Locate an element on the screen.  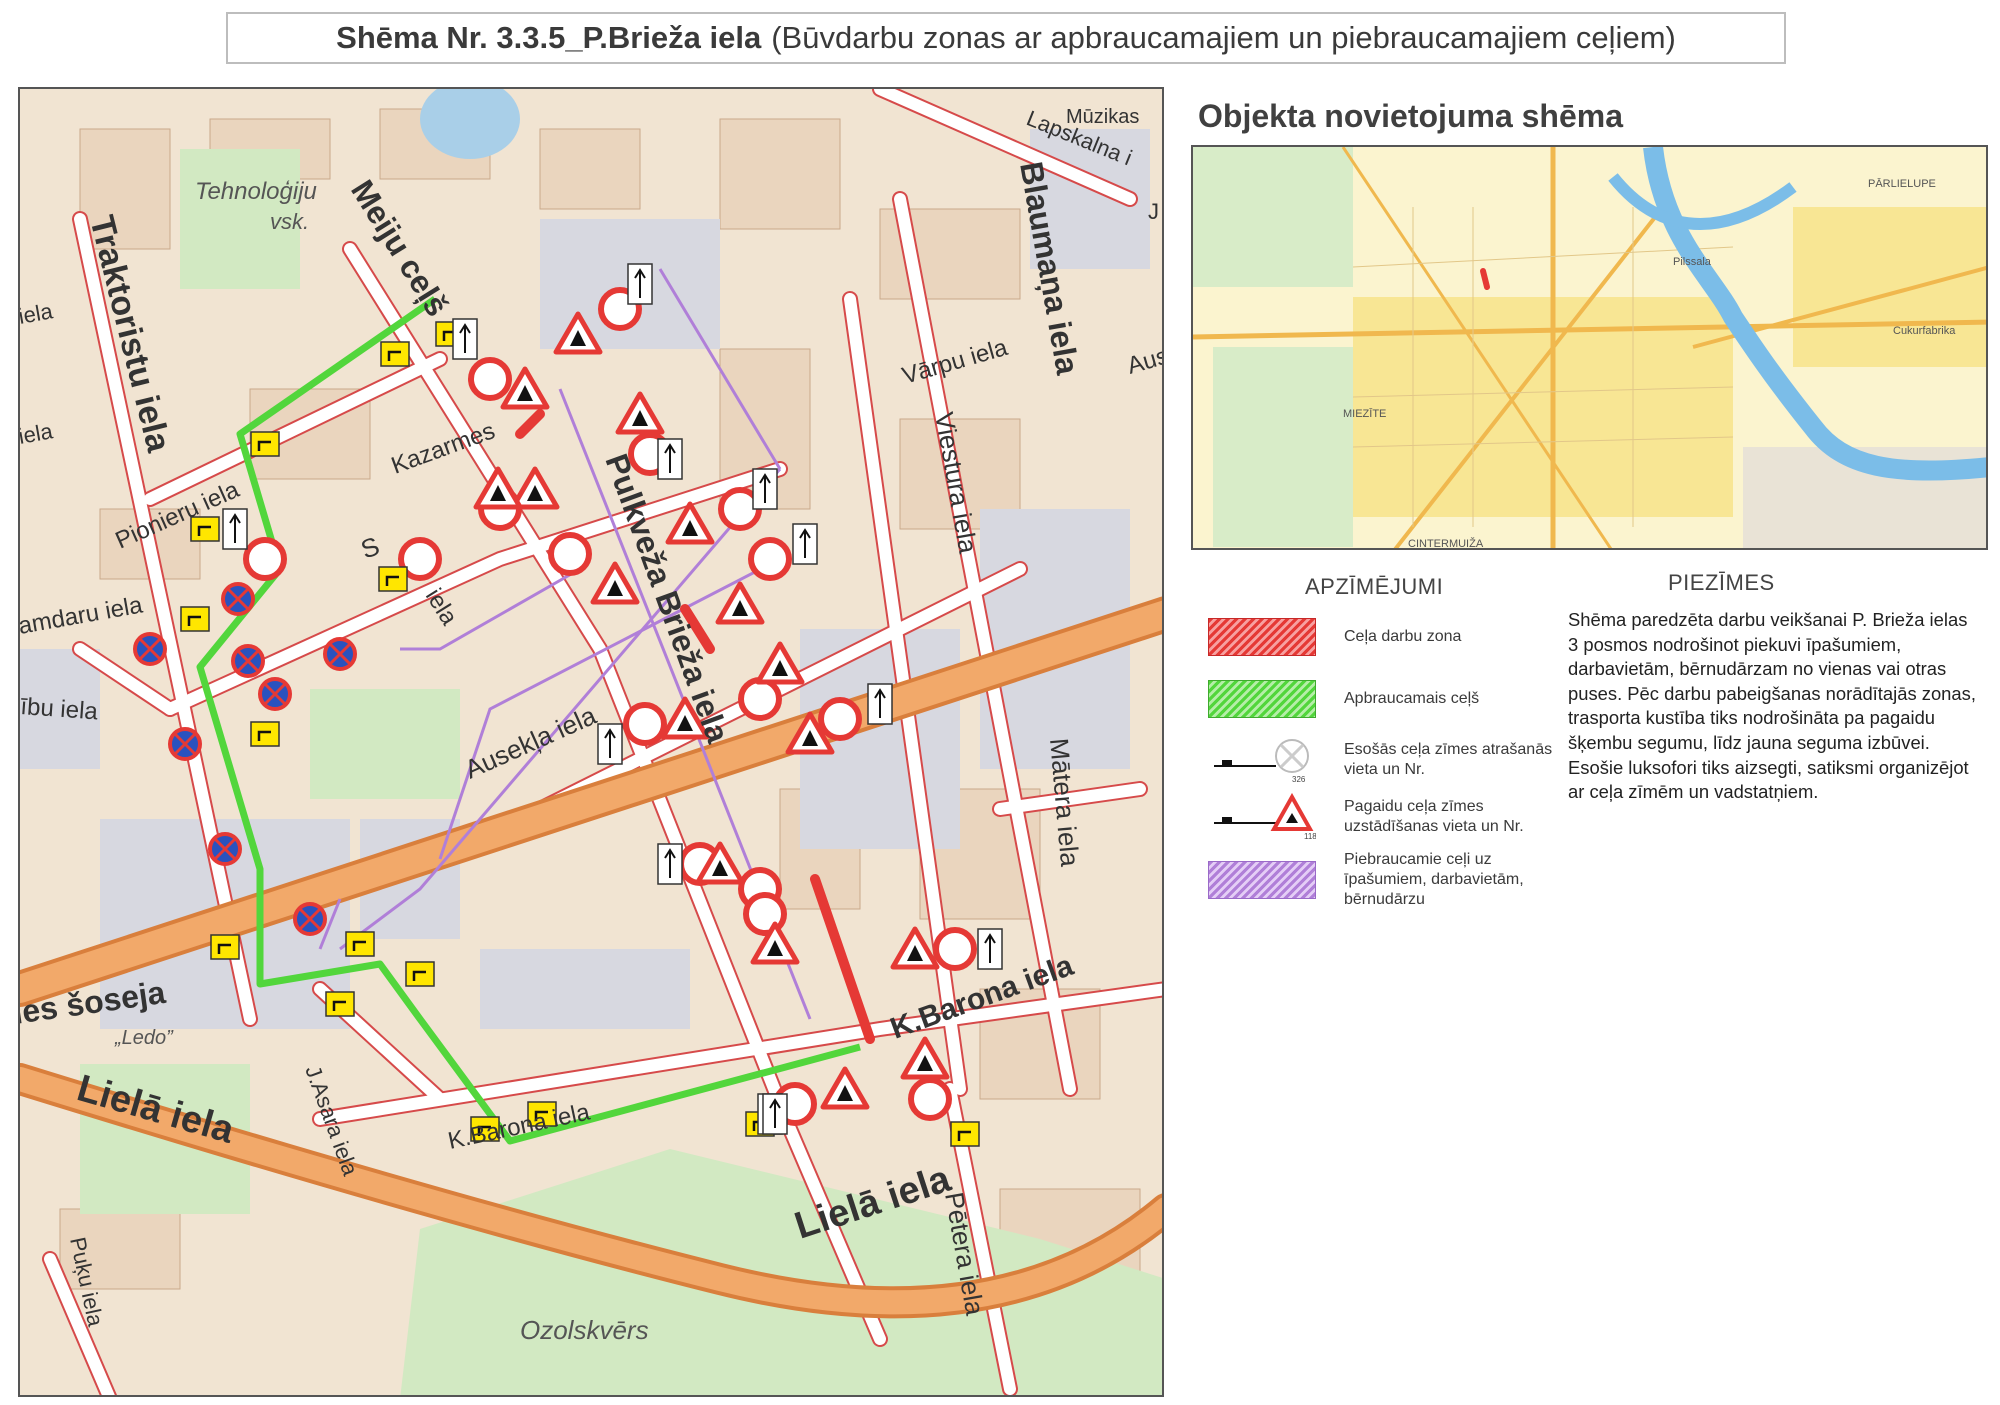
legend-existing-sign-number: 326 is located at coordinates (1299, 779).